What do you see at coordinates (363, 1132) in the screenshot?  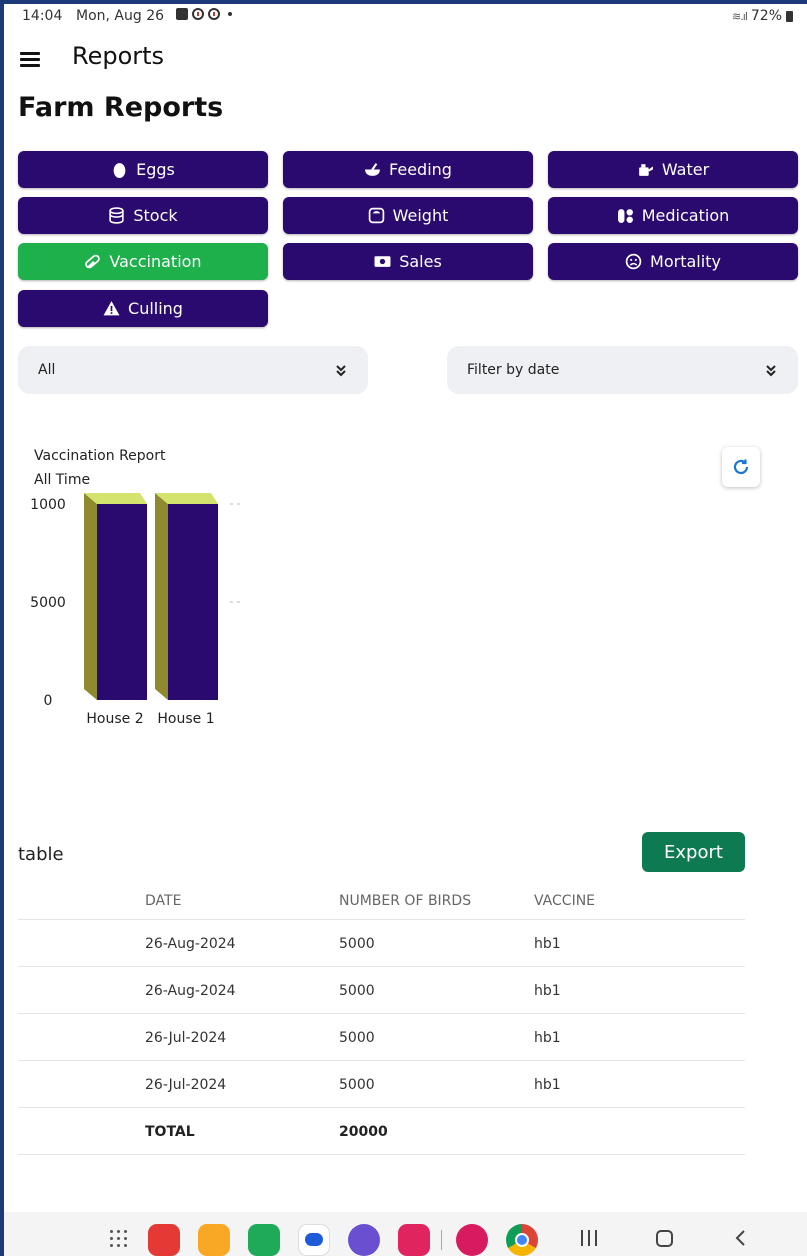 I see `total-value: 20000` at bounding box center [363, 1132].